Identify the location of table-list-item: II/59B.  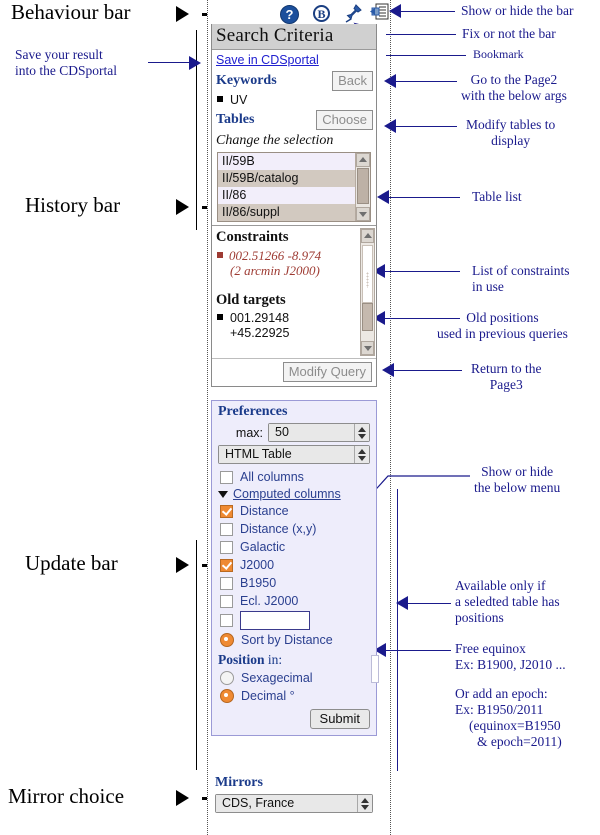
(294, 161).